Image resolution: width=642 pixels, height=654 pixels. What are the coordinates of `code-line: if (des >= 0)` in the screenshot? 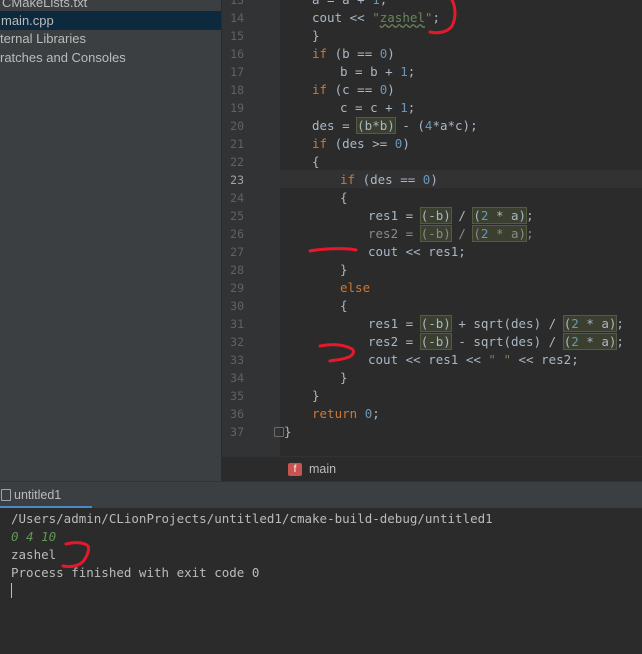 It's located at (361, 143).